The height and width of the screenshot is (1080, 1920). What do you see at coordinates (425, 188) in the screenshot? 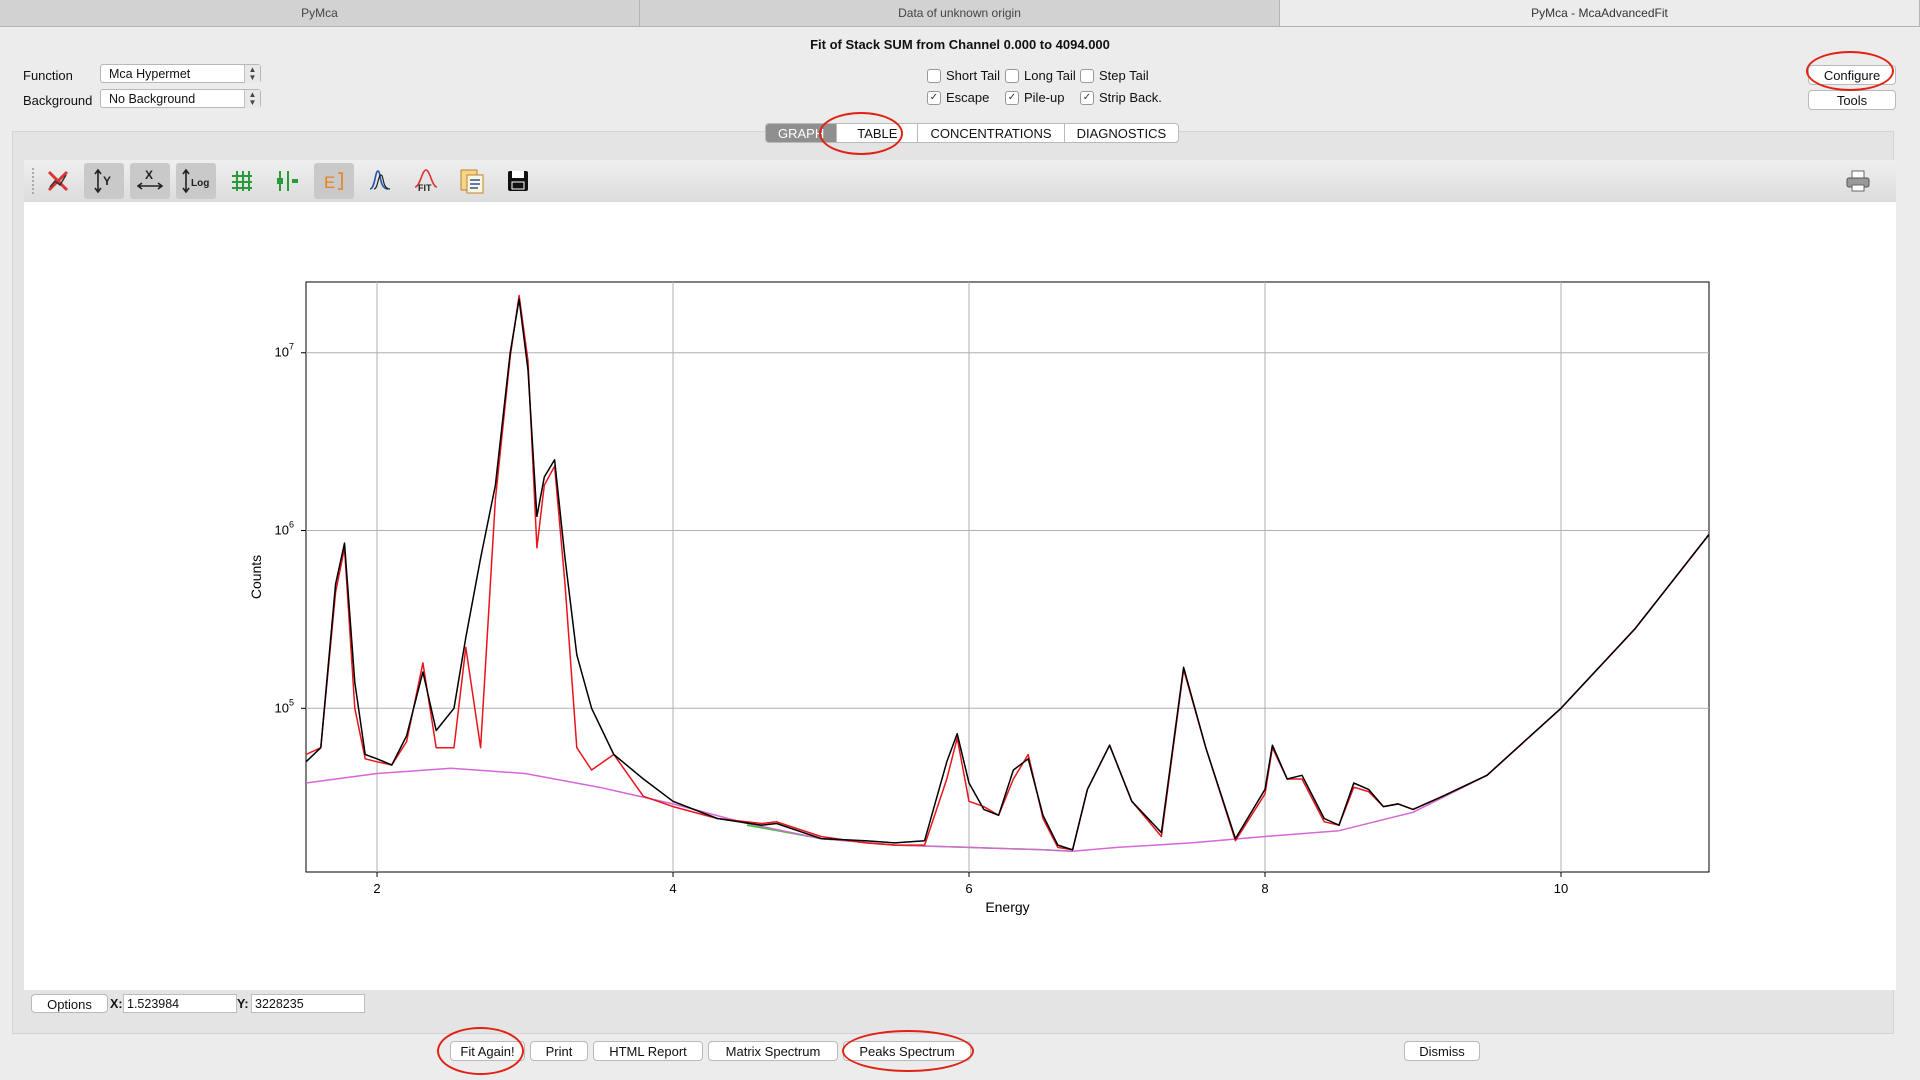
I see `svg-text: FIT` at bounding box center [425, 188].